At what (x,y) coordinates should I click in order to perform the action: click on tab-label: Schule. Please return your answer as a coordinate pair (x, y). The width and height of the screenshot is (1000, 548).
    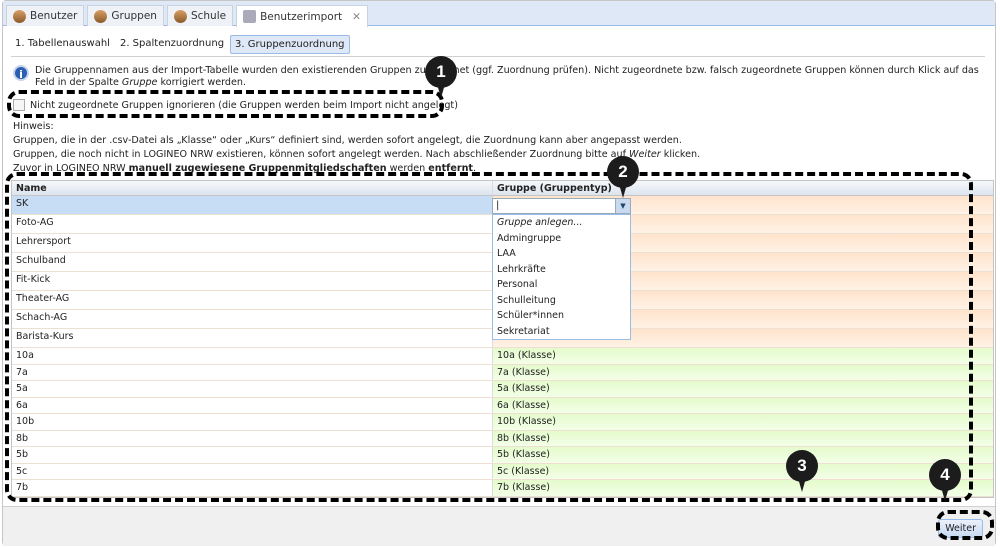
    Looking at the image, I should click on (208, 16).